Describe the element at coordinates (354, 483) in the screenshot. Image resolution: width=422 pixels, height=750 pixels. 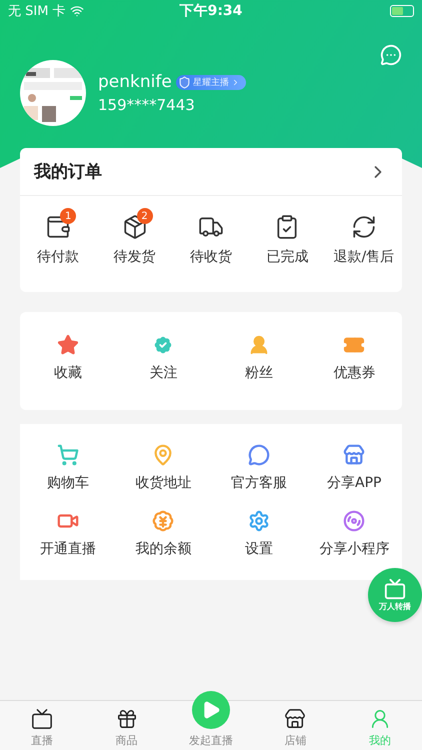
I see `service-label: 分享APP` at that location.